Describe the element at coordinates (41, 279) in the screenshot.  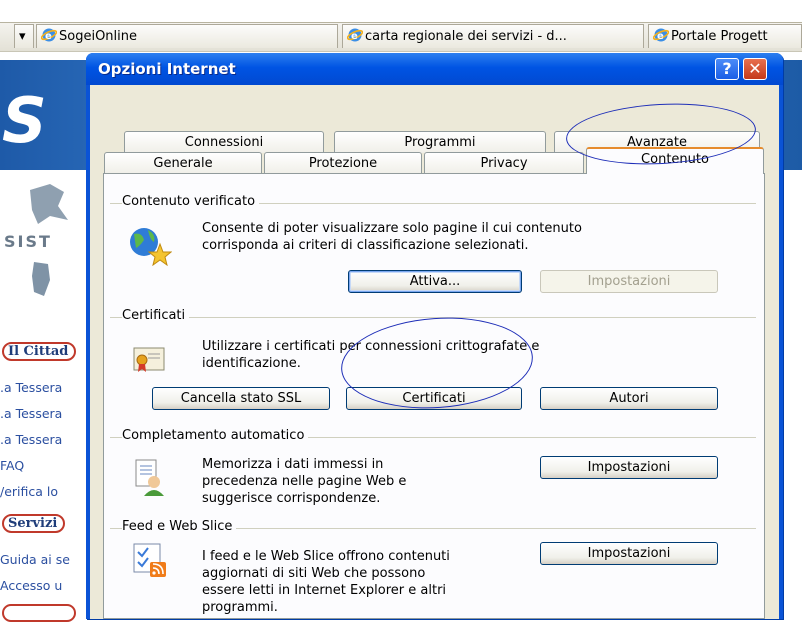
I see `sardinia-map-icon` at that location.